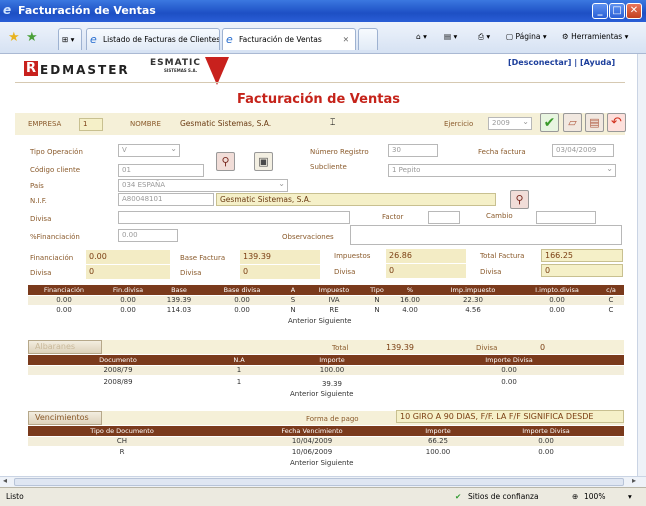 The width and height of the screenshot is (646, 506). I want to click on ie-page-icon: e, so click(229, 39).